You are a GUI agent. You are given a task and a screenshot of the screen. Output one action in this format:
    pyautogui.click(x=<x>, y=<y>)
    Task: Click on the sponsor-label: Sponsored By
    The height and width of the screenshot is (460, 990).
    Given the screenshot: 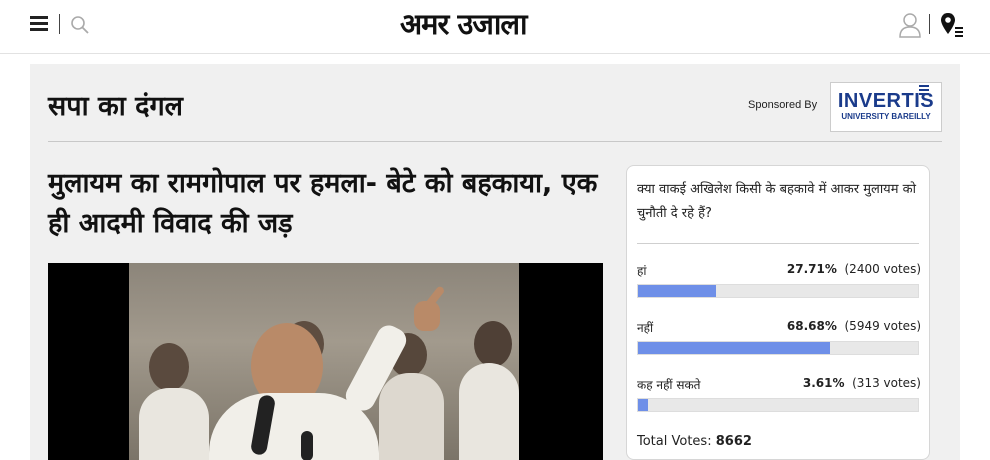 What is the action you would take?
    pyautogui.click(x=783, y=105)
    